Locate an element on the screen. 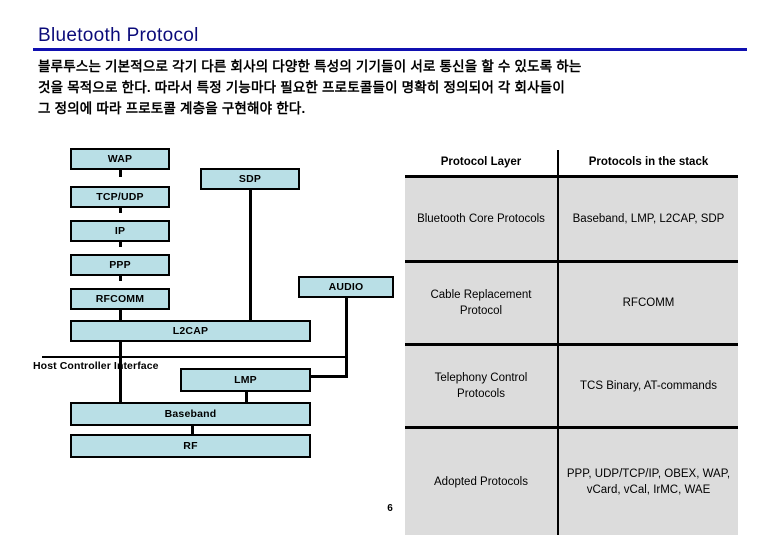  connector-audio-down is located at coordinates (346, 334).